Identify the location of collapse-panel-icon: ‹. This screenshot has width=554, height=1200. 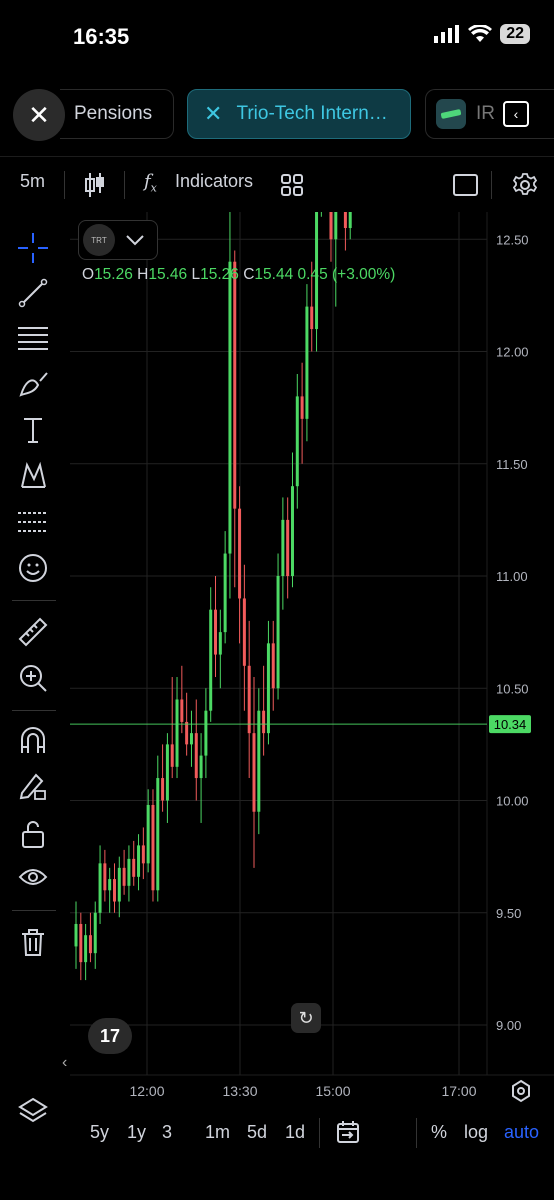
(516, 114).